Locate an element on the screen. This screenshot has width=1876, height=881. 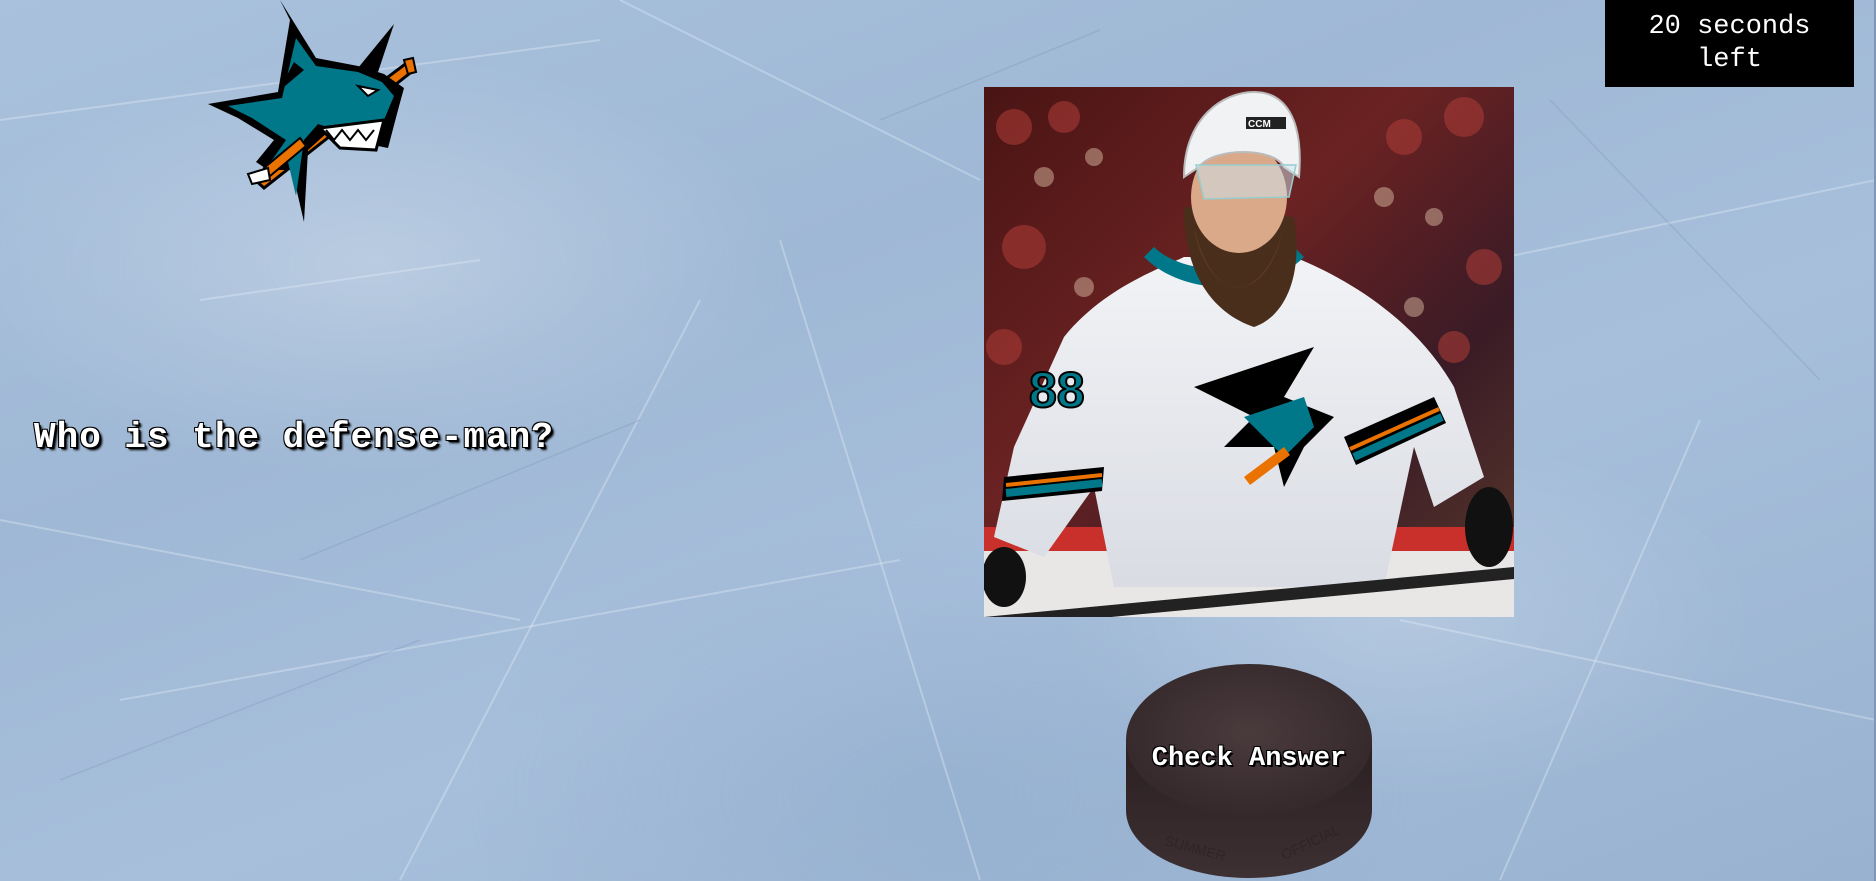
countdown-timer: 20 seconds left is located at coordinates (1729, 43).